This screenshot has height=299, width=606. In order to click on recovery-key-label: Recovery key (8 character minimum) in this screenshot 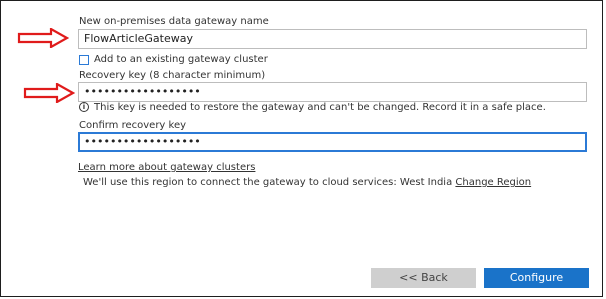, I will do `click(172, 75)`.